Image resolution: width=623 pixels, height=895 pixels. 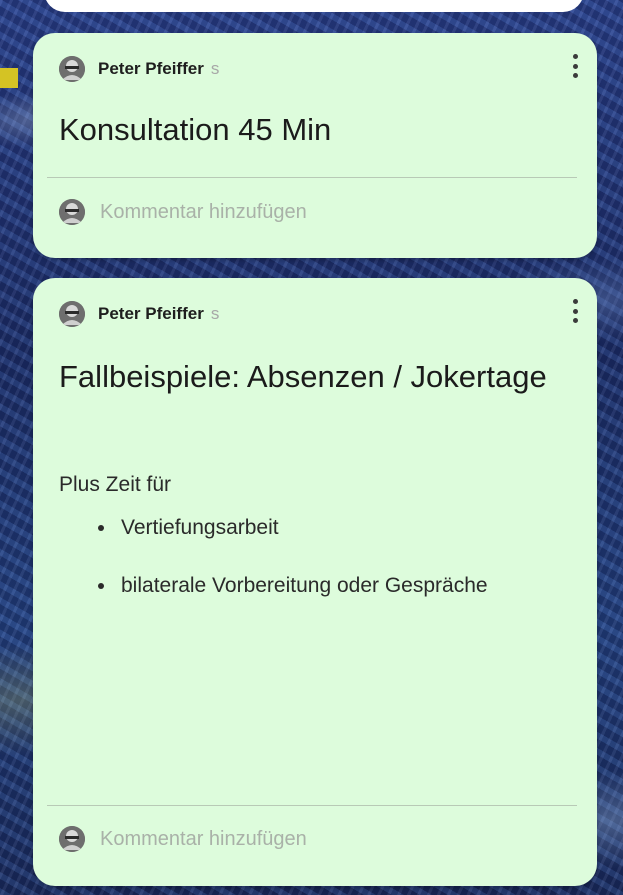 What do you see at coordinates (337, 585) in the screenshot?
I see `list-item: bilaterale Vorbereitung oder Gespräche` at bounding box center [337, 585].